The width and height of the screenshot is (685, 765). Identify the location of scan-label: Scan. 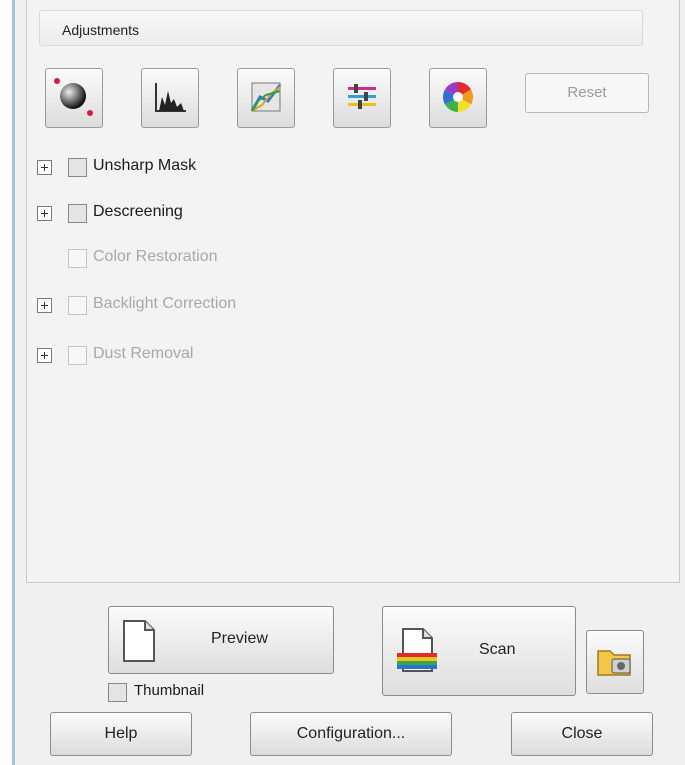
(497, 649).